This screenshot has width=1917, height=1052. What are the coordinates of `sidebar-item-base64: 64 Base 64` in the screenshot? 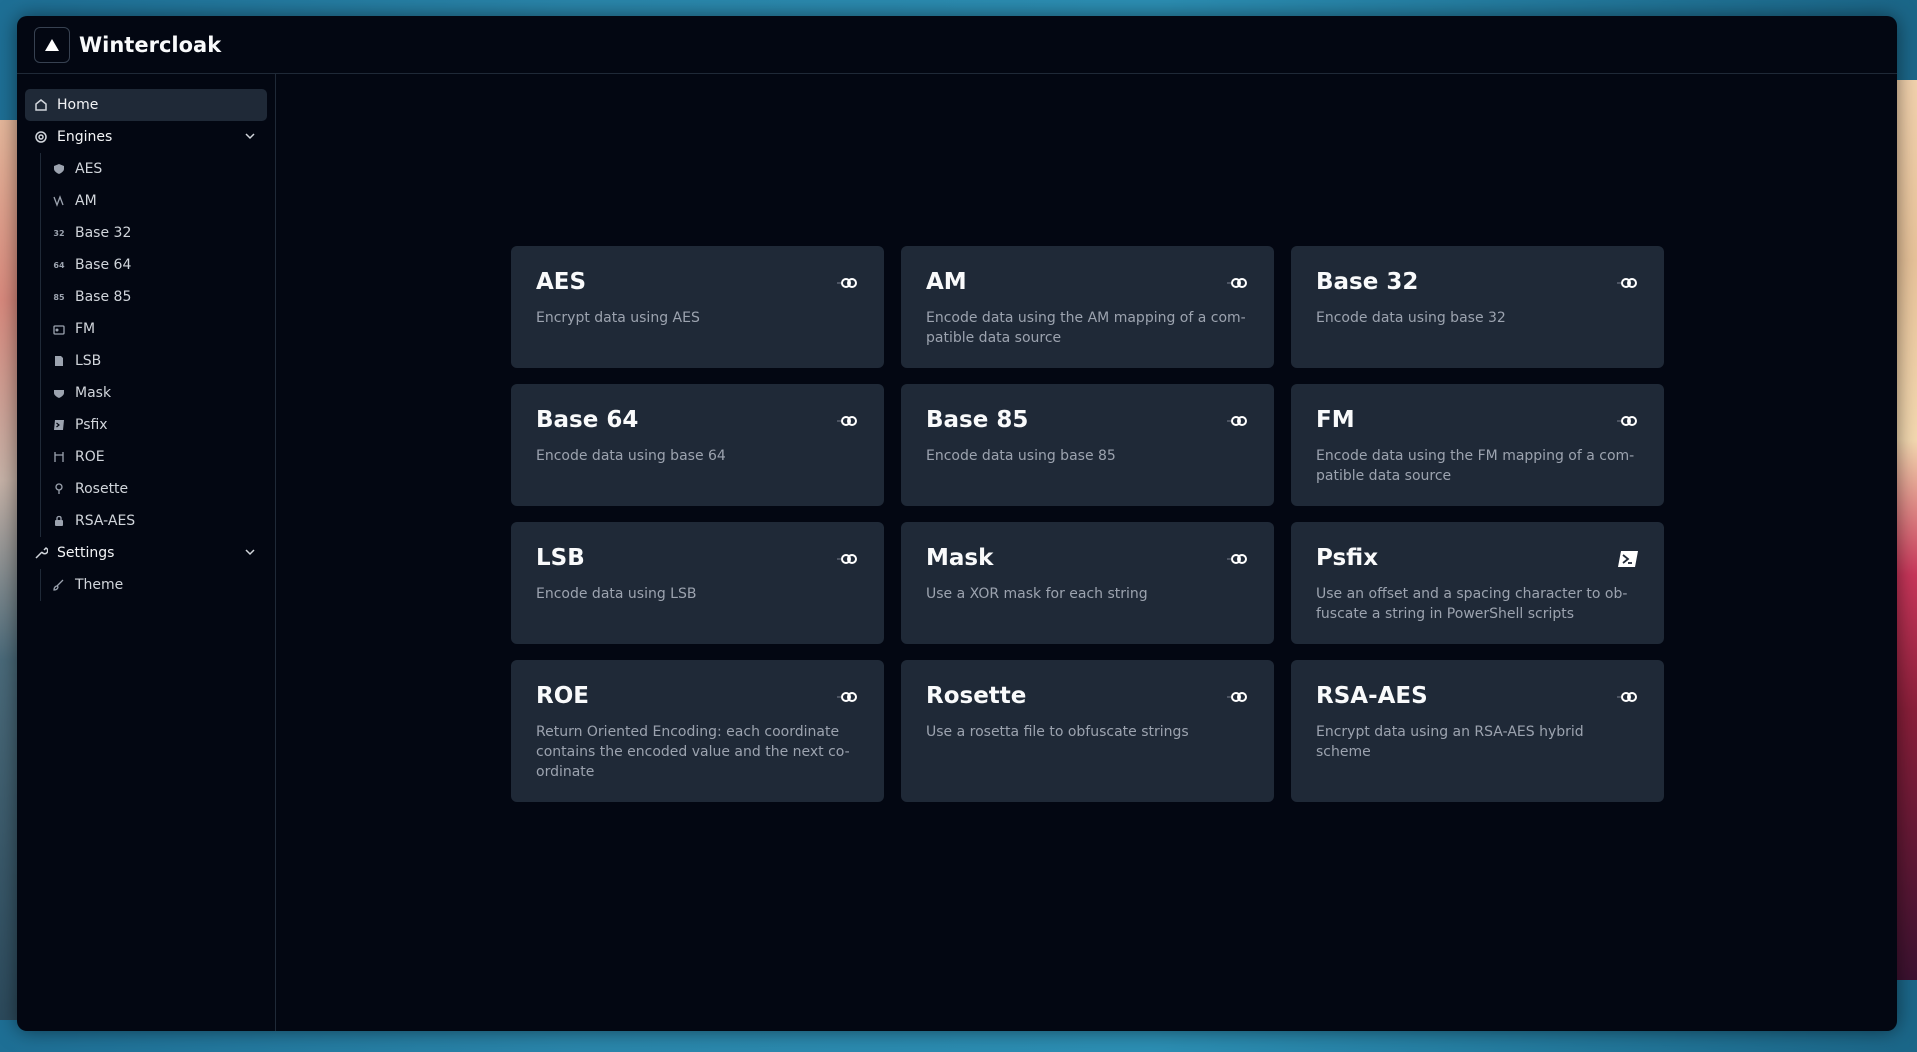 It's located at (163, 265).